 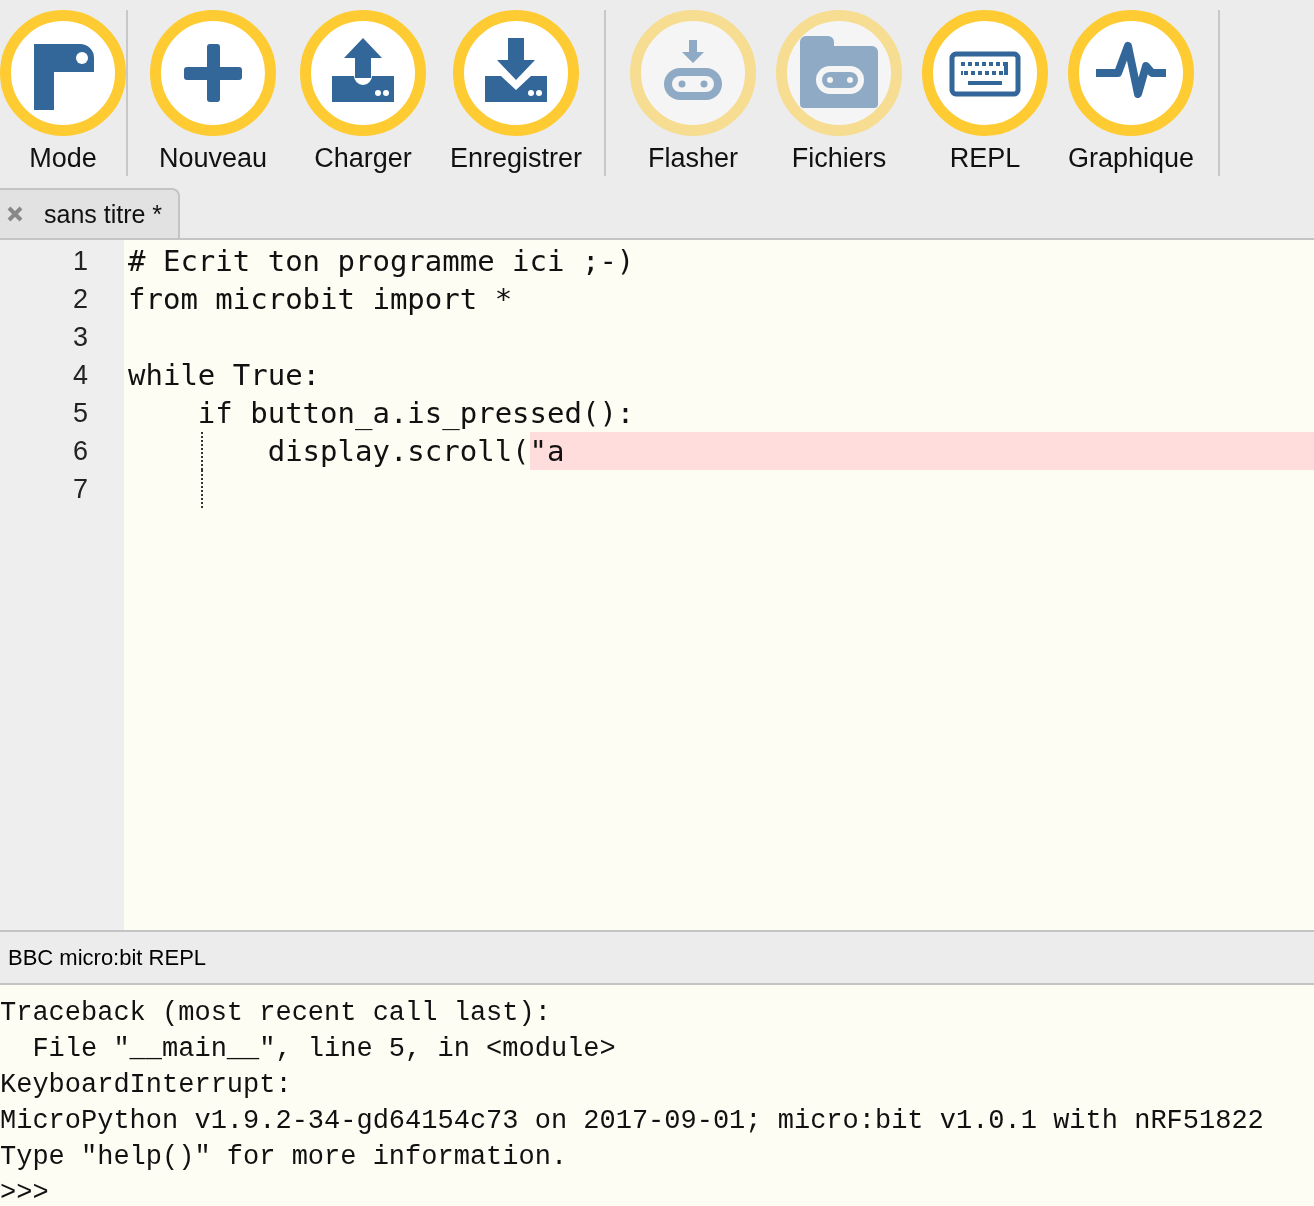 What do you see at coordinates (80, 489) in the screenshot?
I see `line-number: 7` at bounding box center [80, 489].